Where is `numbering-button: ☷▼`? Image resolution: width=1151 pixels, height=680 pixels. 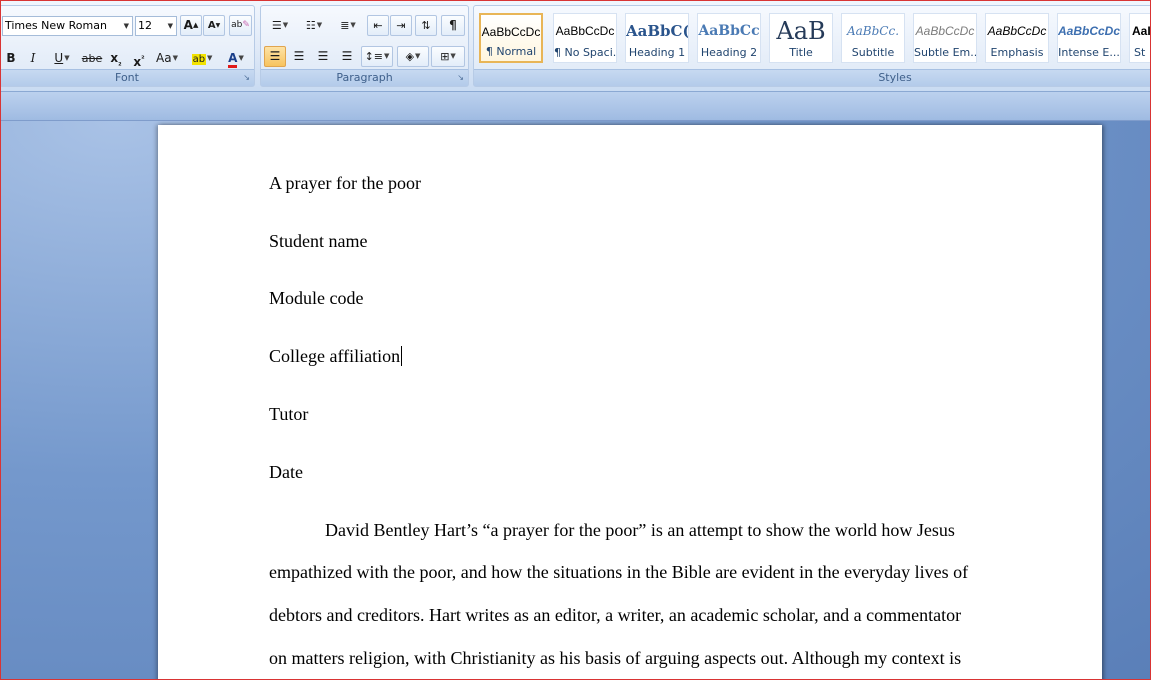 numbering-button: ☷▼ is located at coordinates (314, 25).